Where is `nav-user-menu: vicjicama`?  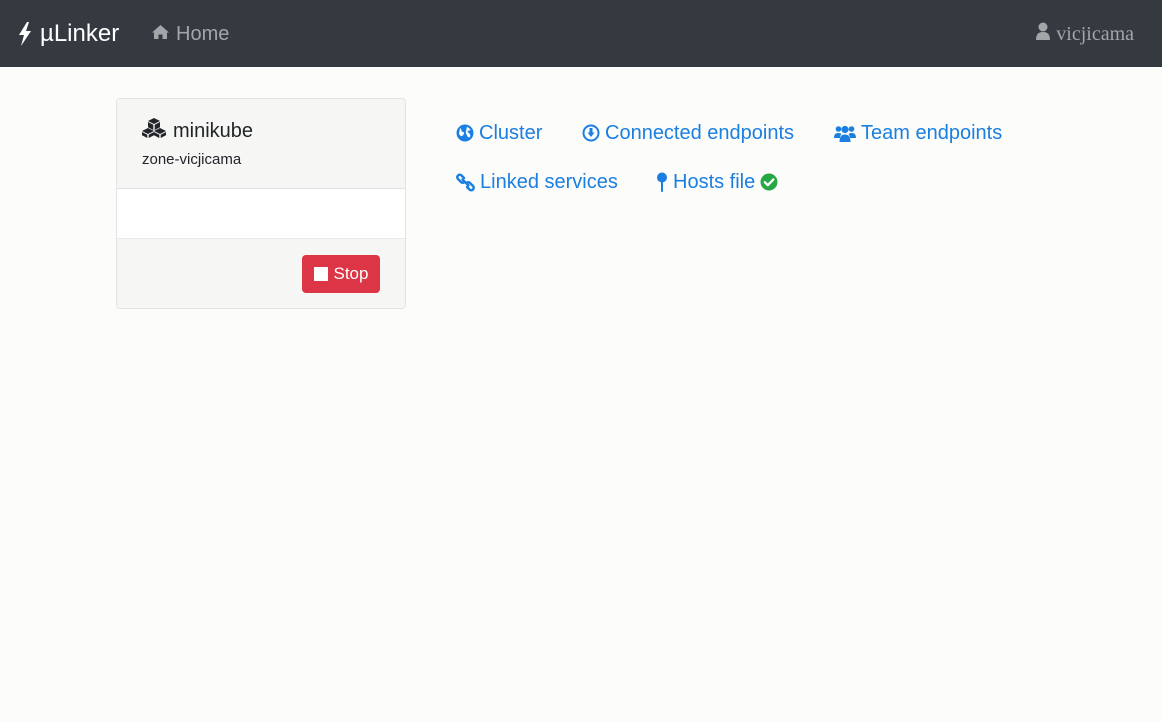 nav-user-menu: vicjicama is located at coordinates (1085, 34).